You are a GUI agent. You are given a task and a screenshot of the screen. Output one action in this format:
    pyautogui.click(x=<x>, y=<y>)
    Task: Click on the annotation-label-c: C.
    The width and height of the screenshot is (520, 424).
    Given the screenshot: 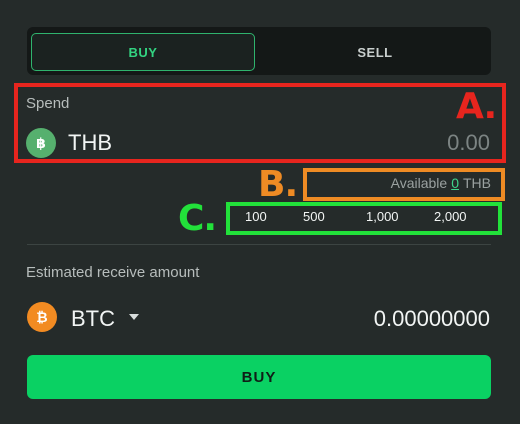 What is the action you would take?
    pyautogui.click(x=197, y=218)
    